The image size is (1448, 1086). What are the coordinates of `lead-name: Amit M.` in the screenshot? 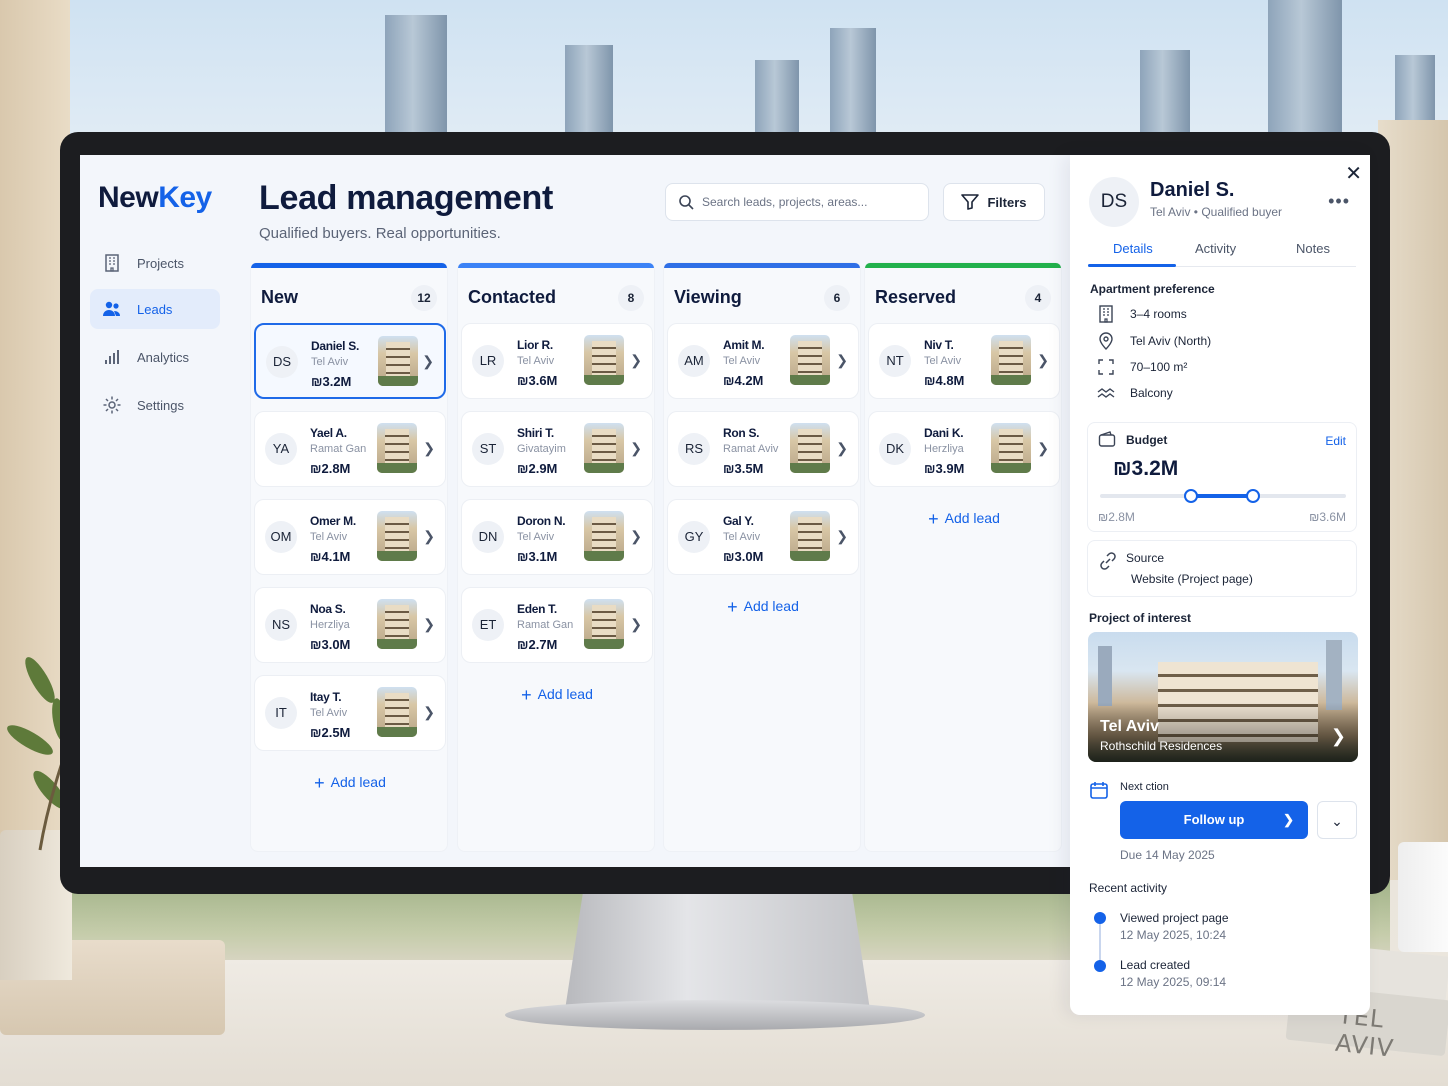 It's located at (744, 345).